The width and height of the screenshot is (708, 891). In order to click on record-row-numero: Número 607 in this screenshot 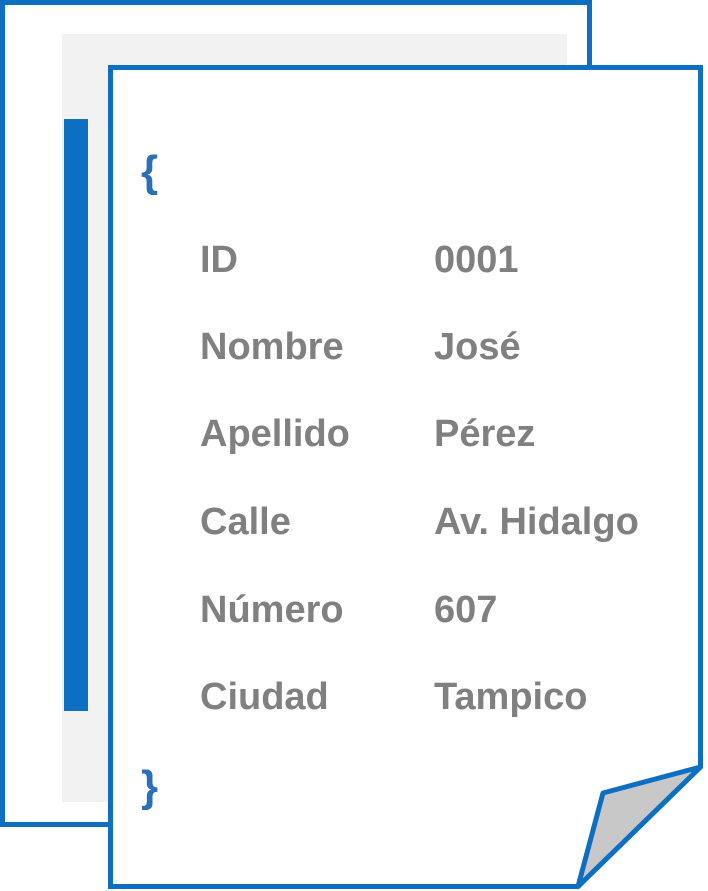, I will do `click(450, 610)`.